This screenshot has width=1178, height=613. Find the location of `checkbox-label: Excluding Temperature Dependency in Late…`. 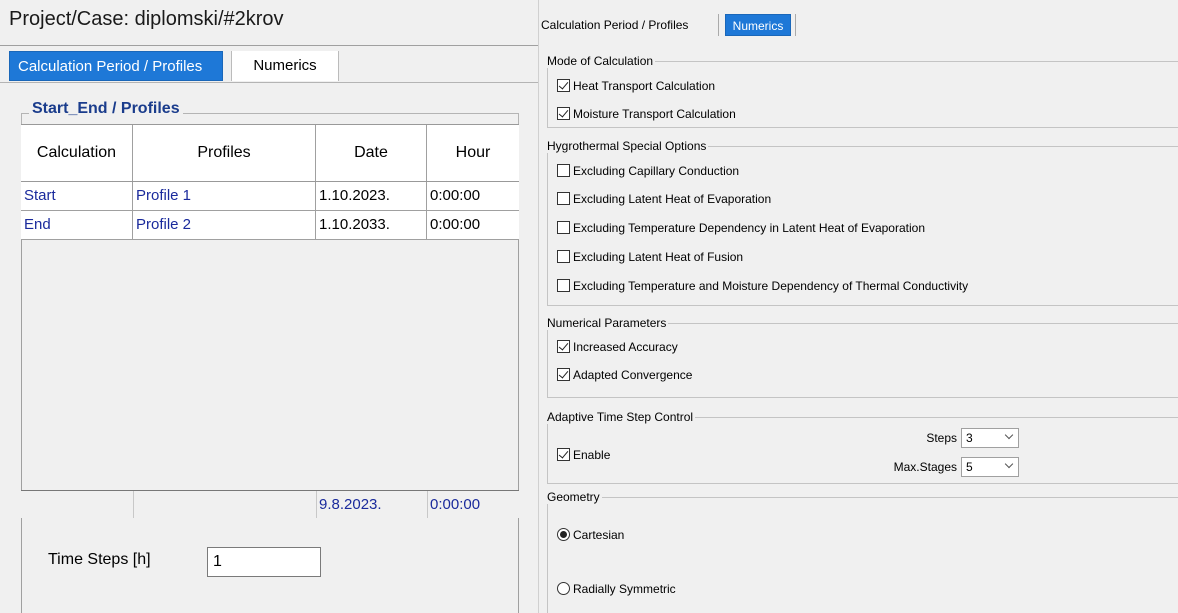

checkbox-label: Excluding Temperature Dependency in Late… is located at coordinates (749, 228).